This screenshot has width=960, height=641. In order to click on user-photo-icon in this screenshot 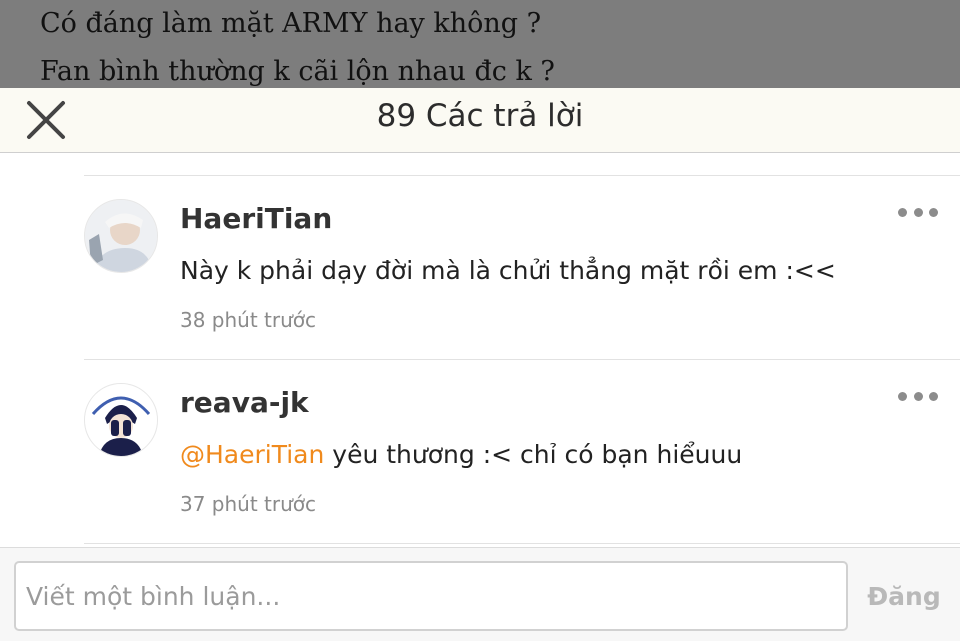, I will do `click(121, 236)`.